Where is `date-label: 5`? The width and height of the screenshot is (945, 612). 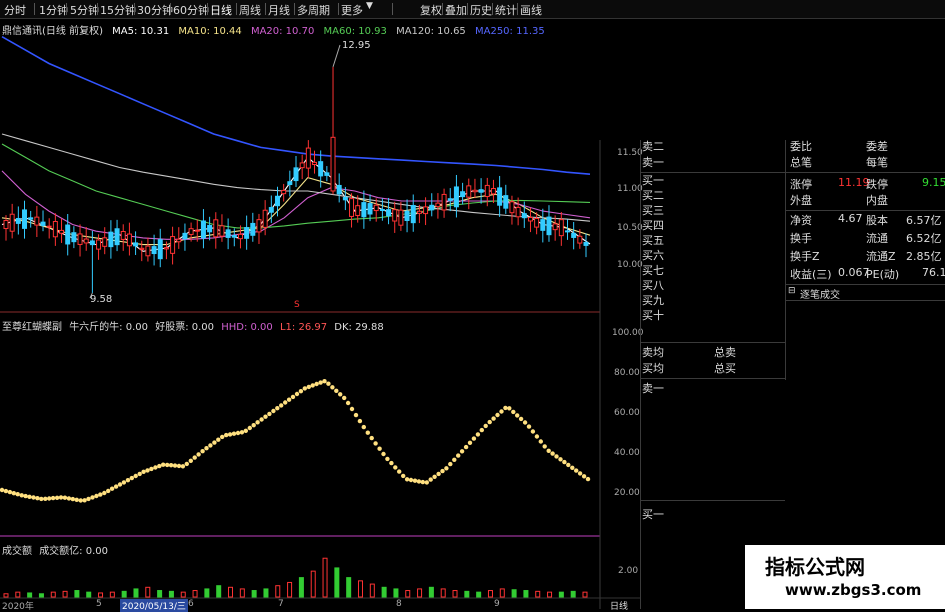 date-label: 5 is located at coordinates (99, 604).